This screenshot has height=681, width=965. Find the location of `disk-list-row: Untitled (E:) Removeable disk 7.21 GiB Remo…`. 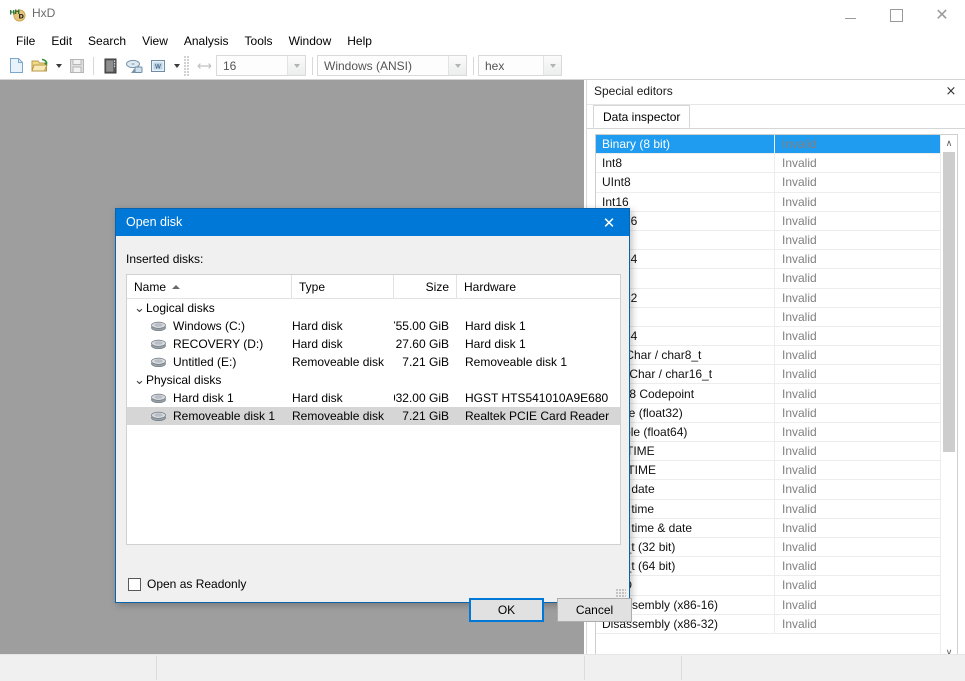

disk-list-row: Untitled (E:) Removeable disk 7.21 GiB Remo… is located at coordinates (373, 362).